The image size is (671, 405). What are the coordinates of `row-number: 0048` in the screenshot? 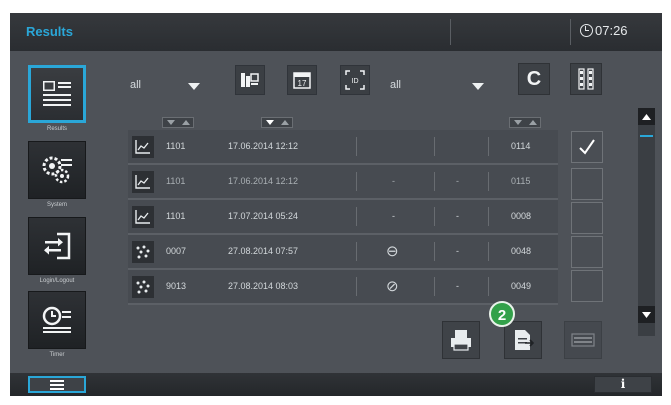 It's located at (521, 251).